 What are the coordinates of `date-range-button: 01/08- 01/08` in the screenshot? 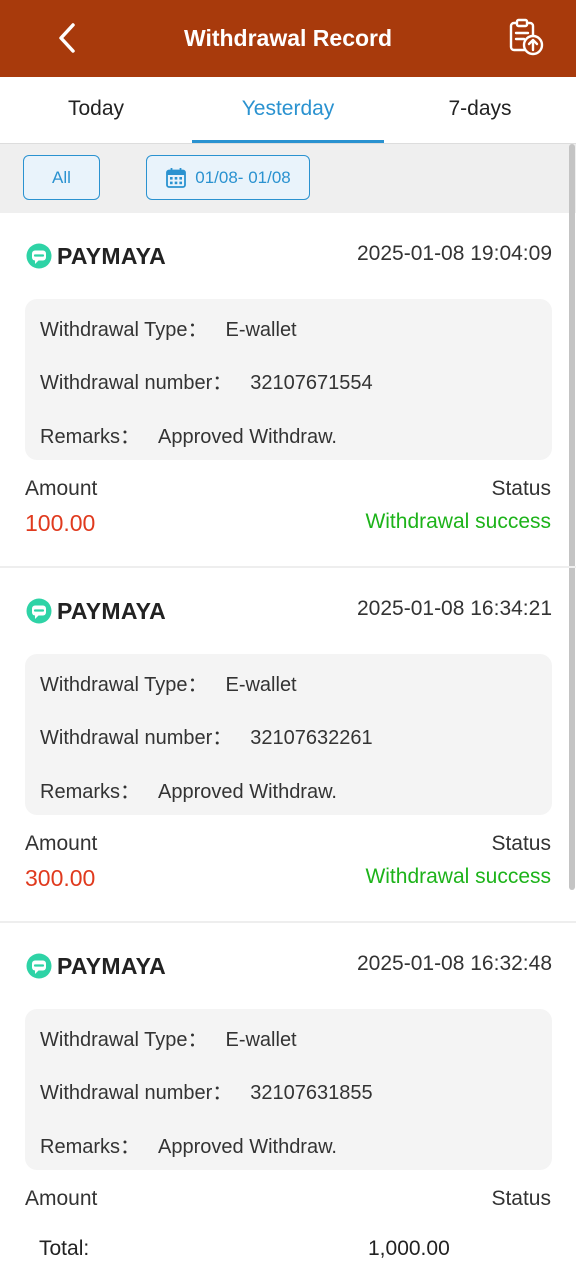 It's located at (228, 177).